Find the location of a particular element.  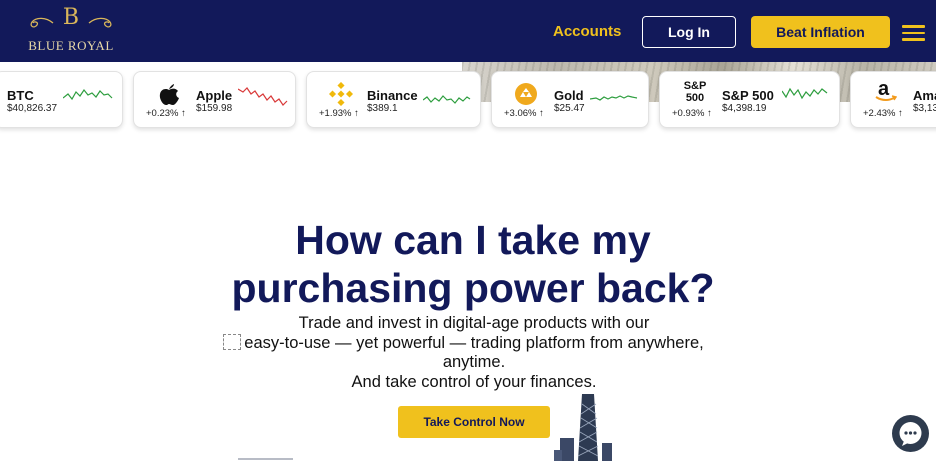

ticker-name: S&P 500 is located at coordinates (748, 95).